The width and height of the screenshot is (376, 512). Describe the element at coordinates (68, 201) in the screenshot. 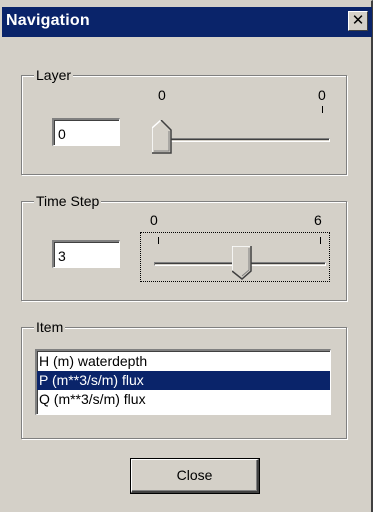

I see `time-step-group-label: Time Step` at that location.